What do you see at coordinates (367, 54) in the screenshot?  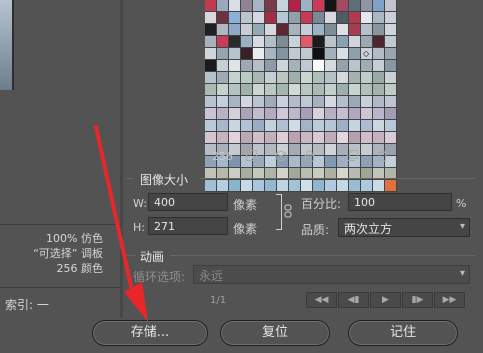 I see `color-swatch: ◇` at bounding box center [367, 54].